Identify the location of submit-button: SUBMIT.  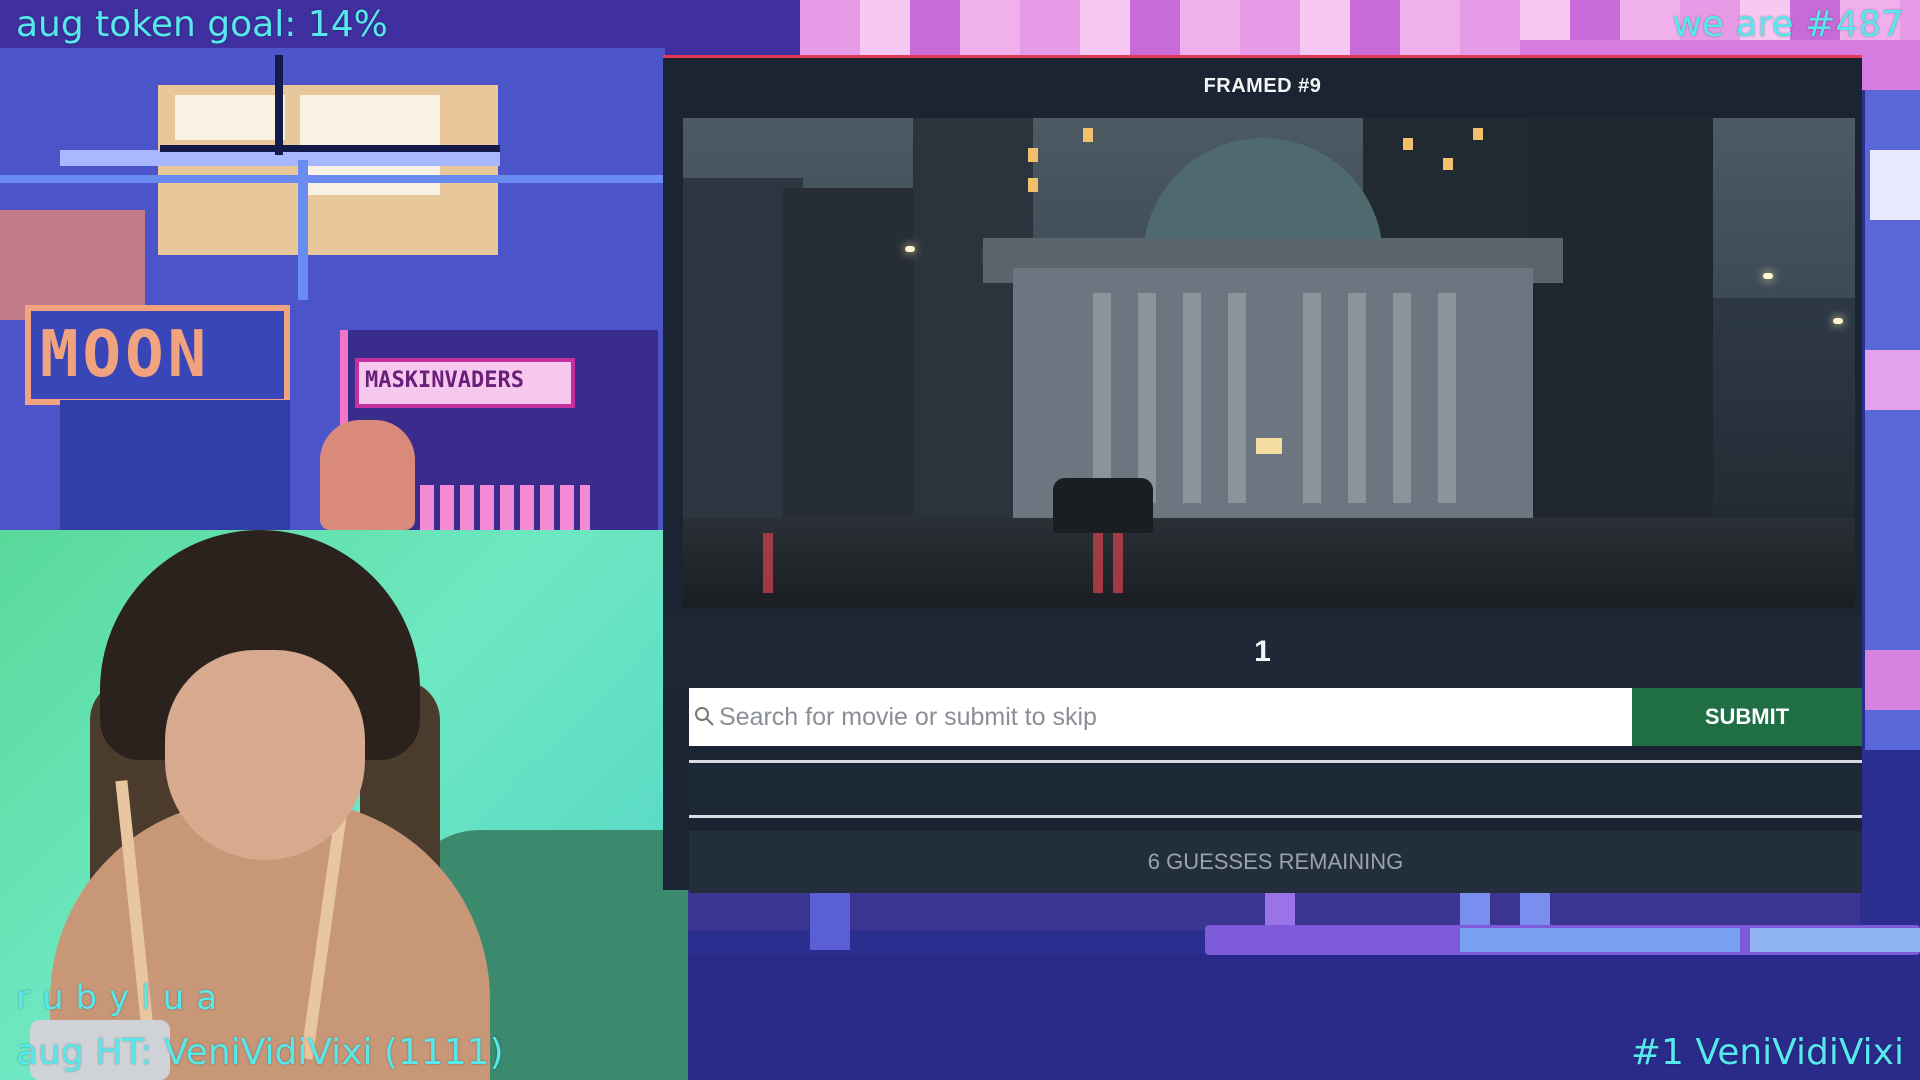
(1747, 717).